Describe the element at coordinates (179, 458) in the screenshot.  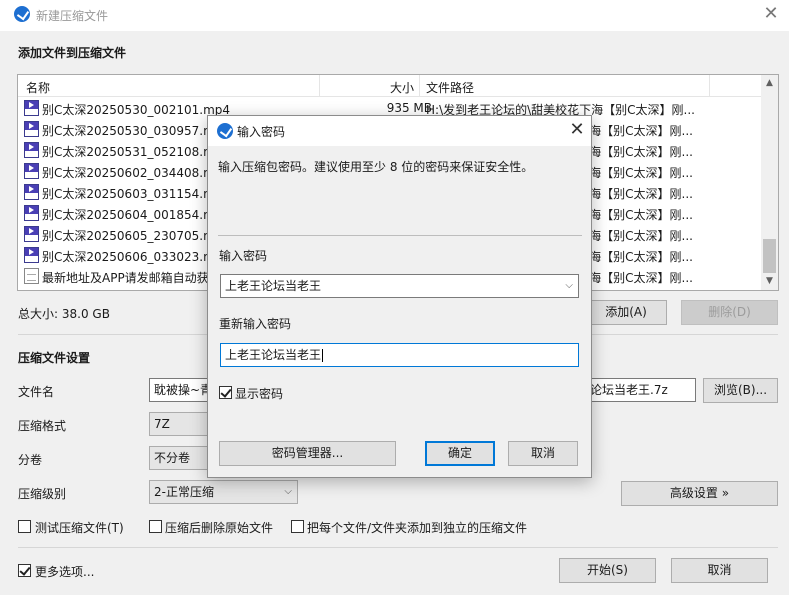
I see `split-select: 不分卷` at that location.